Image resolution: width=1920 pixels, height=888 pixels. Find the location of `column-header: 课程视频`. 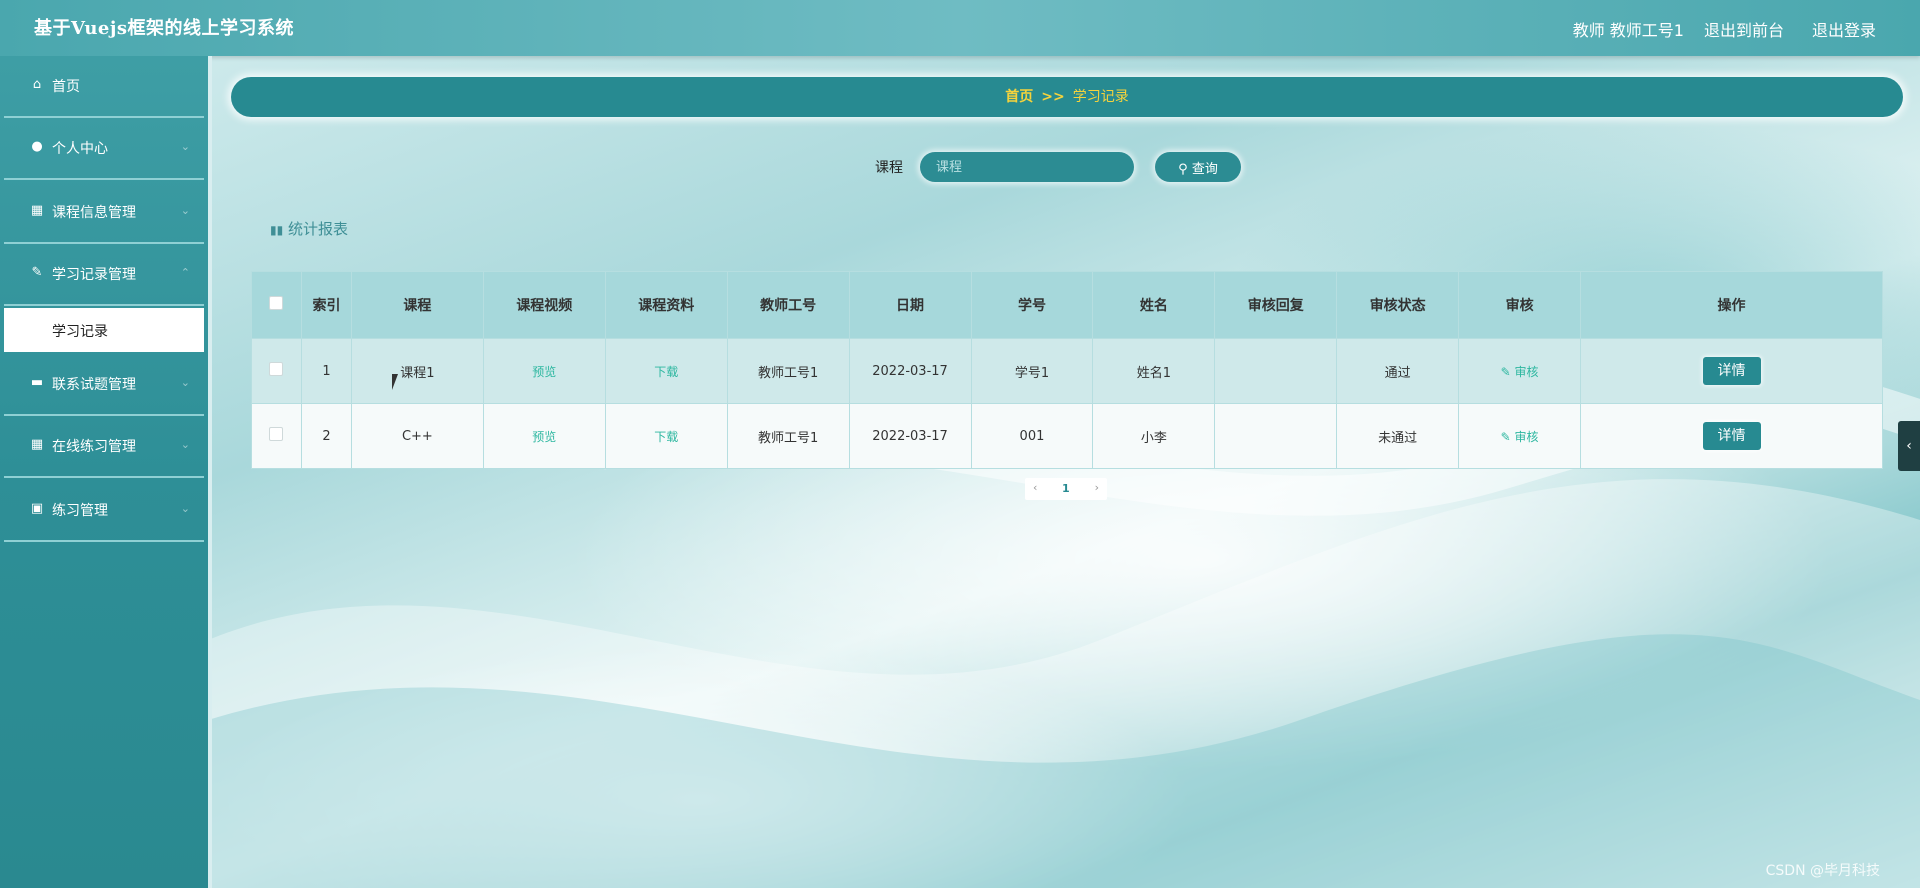

column-header: 课程视频 is located at coordinates (544, 305).